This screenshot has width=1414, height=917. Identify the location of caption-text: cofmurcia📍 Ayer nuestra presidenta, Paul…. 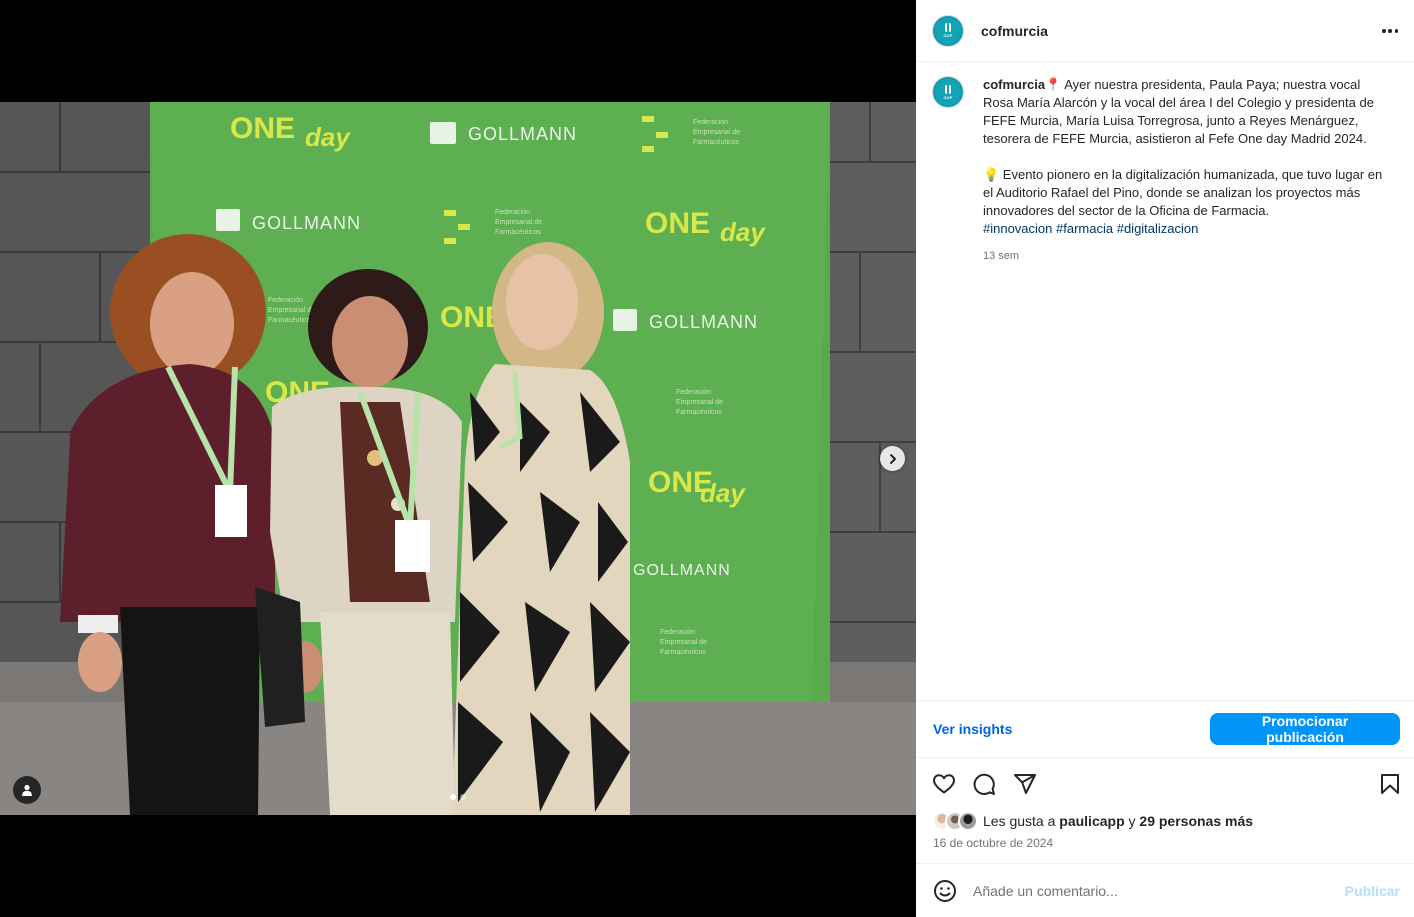
(1183, 169).